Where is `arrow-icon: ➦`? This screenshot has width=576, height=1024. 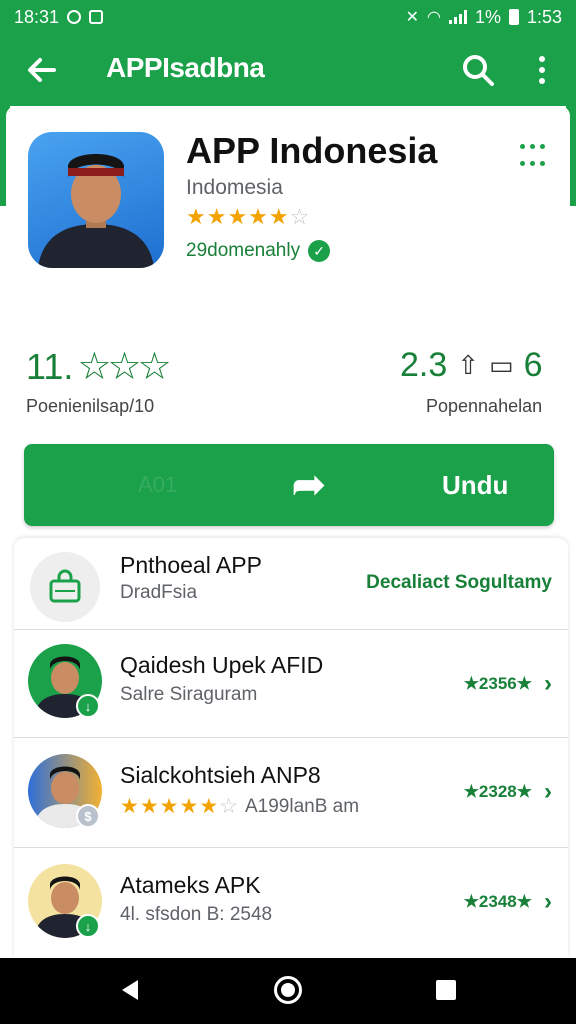
arrow-icon: ➦ is located at coordinates (309, 485).